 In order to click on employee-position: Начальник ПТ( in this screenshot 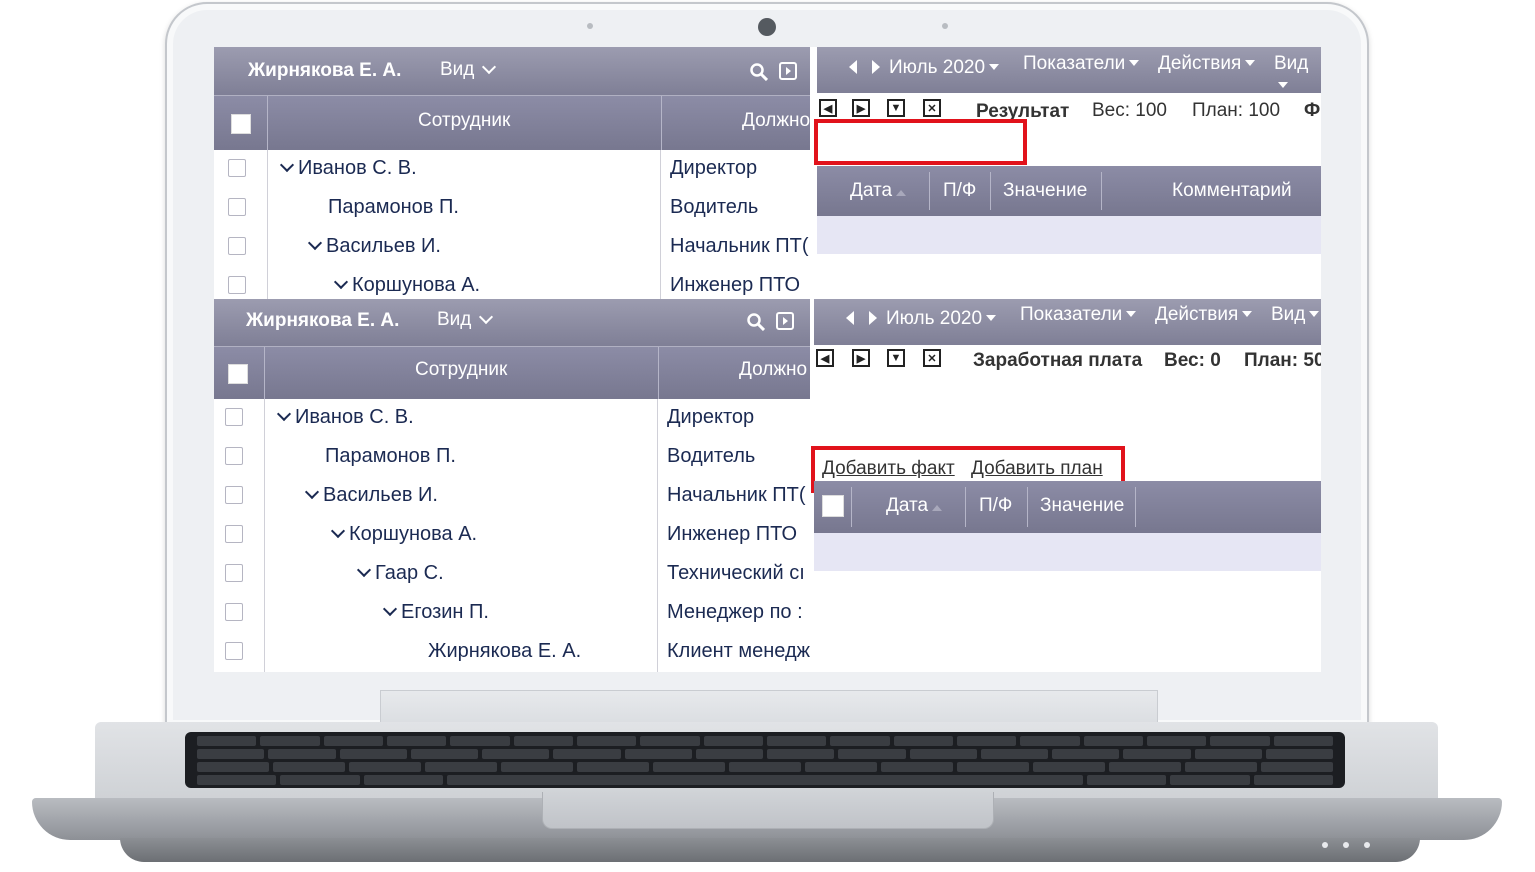, I will do `click(739, 246)`.